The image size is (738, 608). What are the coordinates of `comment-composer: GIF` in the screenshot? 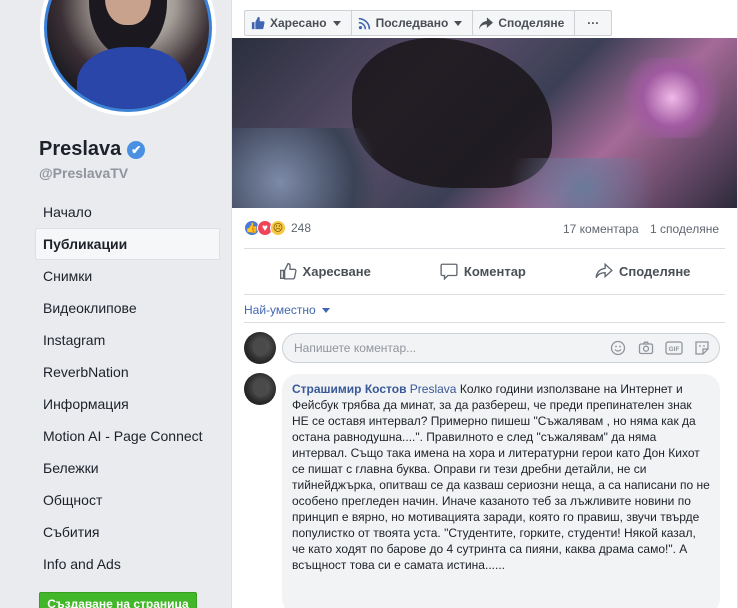 It's located at (501, 348).